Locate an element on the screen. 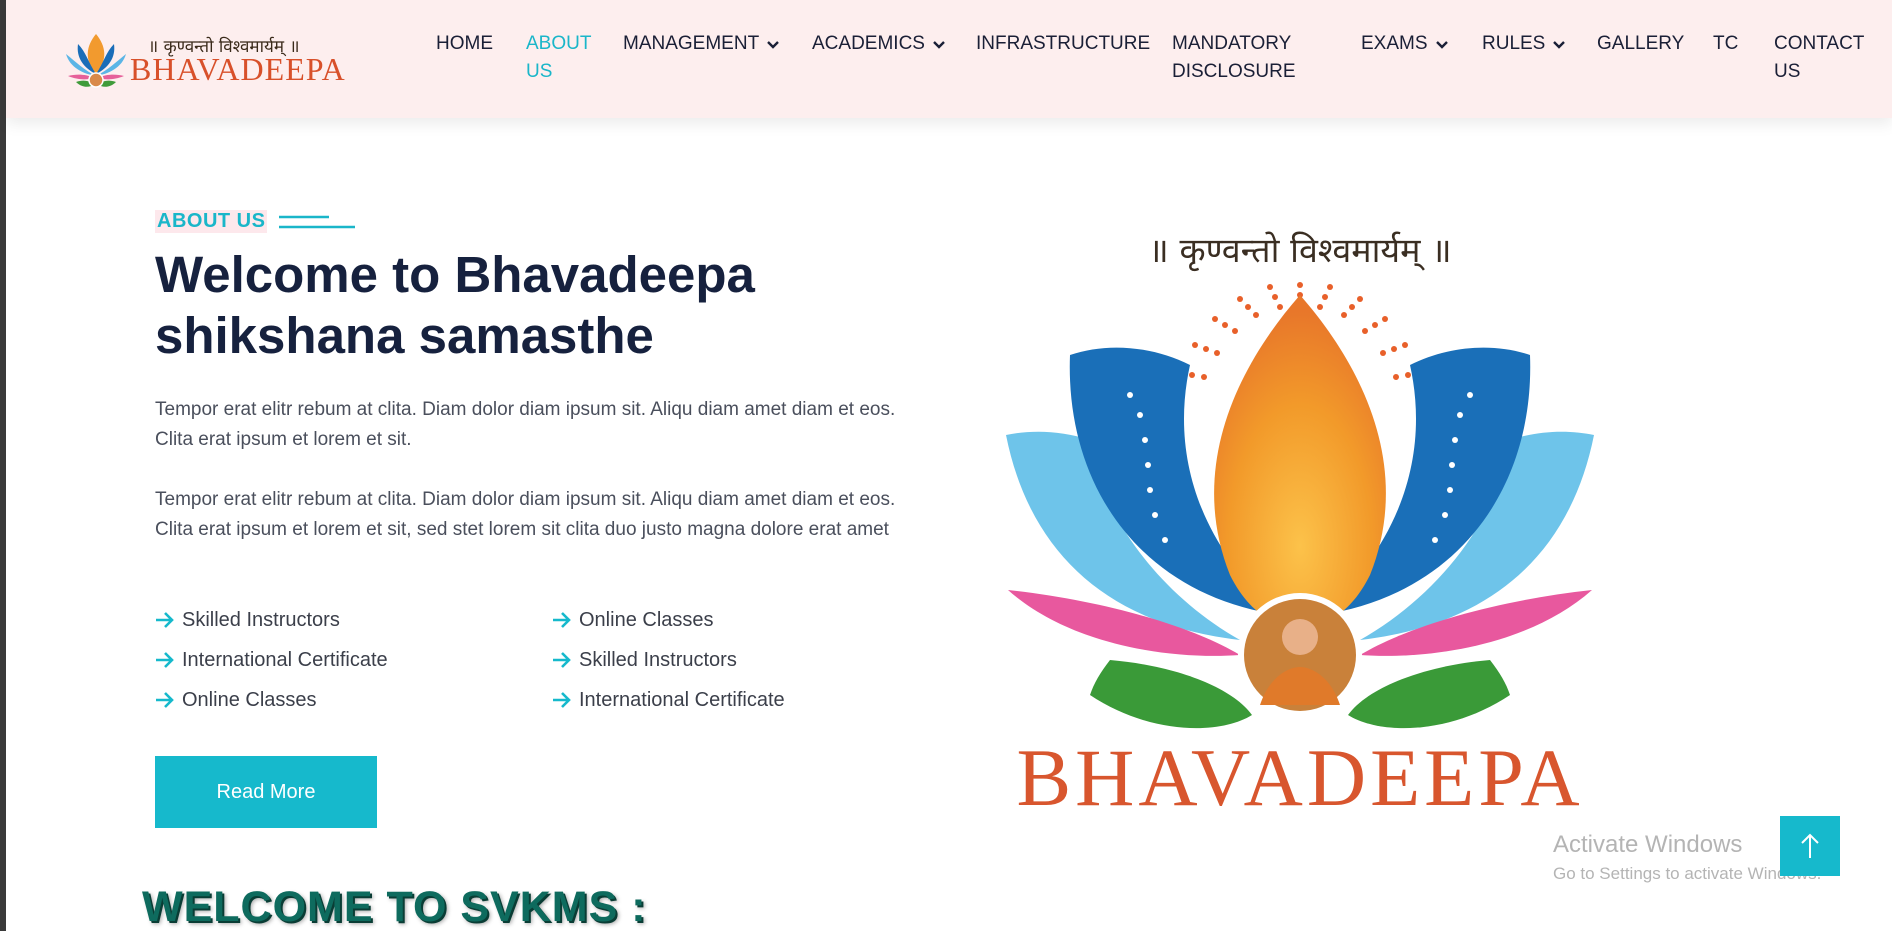 The width and height of the screenshot is (1892, 932). site-logo: ॥ कृण्वन्तो विश्वमार्यम् ॥ BHAVADEEPA is located at coordinates (209, 58).